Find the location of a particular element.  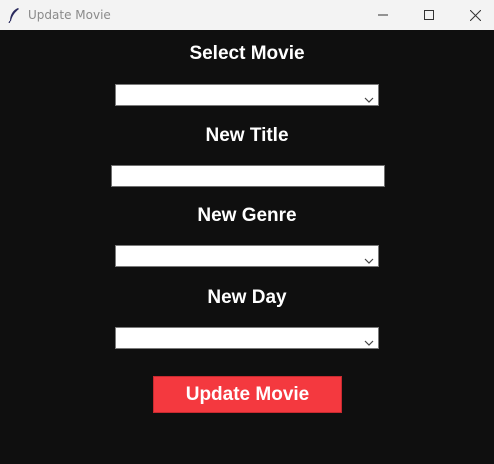

feather-icon is located at coordinates (14, 15).